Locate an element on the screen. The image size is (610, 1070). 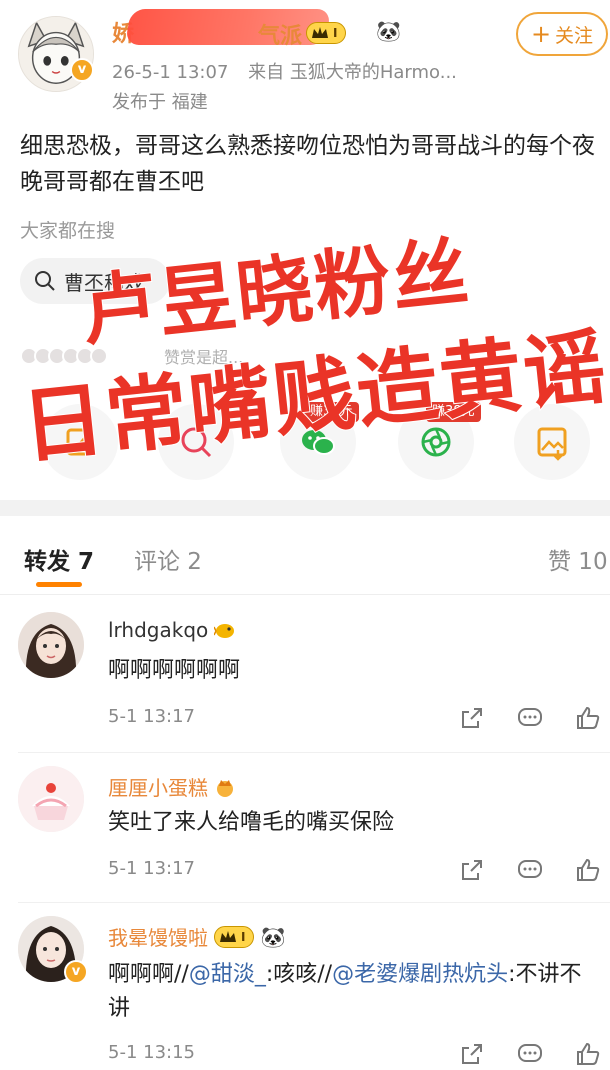
tab-repost: 转发 7 is located at coordinates (59, 559).